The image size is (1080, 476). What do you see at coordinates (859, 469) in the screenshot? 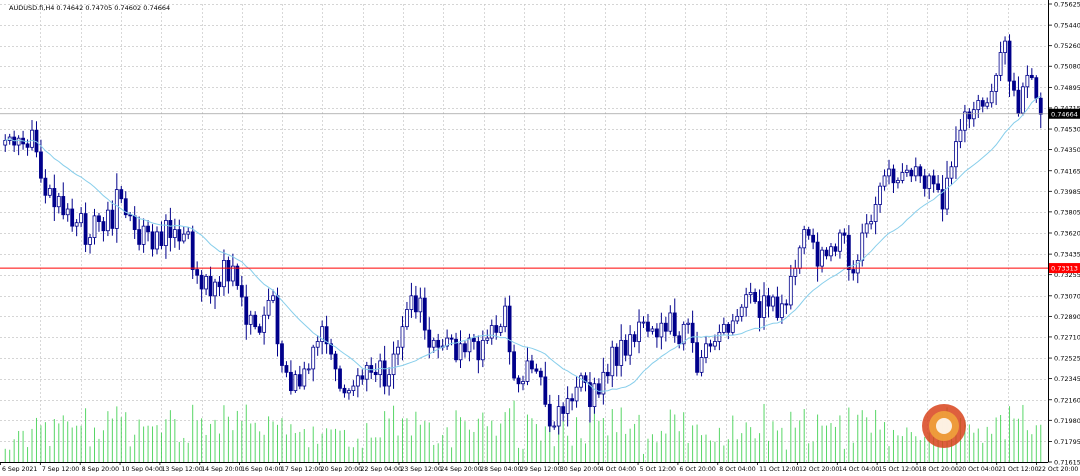
I see `x-tick-label: 14 Oct 04:00` at bounding box center [859, 469].